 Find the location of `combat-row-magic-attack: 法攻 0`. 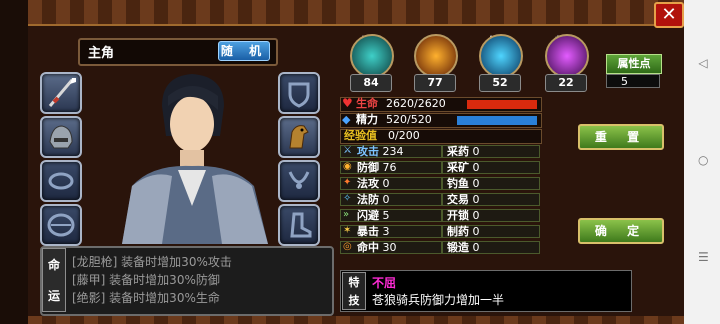

combat-row-magic-attack: 法攻 0 is located at coordinates (391, 183).